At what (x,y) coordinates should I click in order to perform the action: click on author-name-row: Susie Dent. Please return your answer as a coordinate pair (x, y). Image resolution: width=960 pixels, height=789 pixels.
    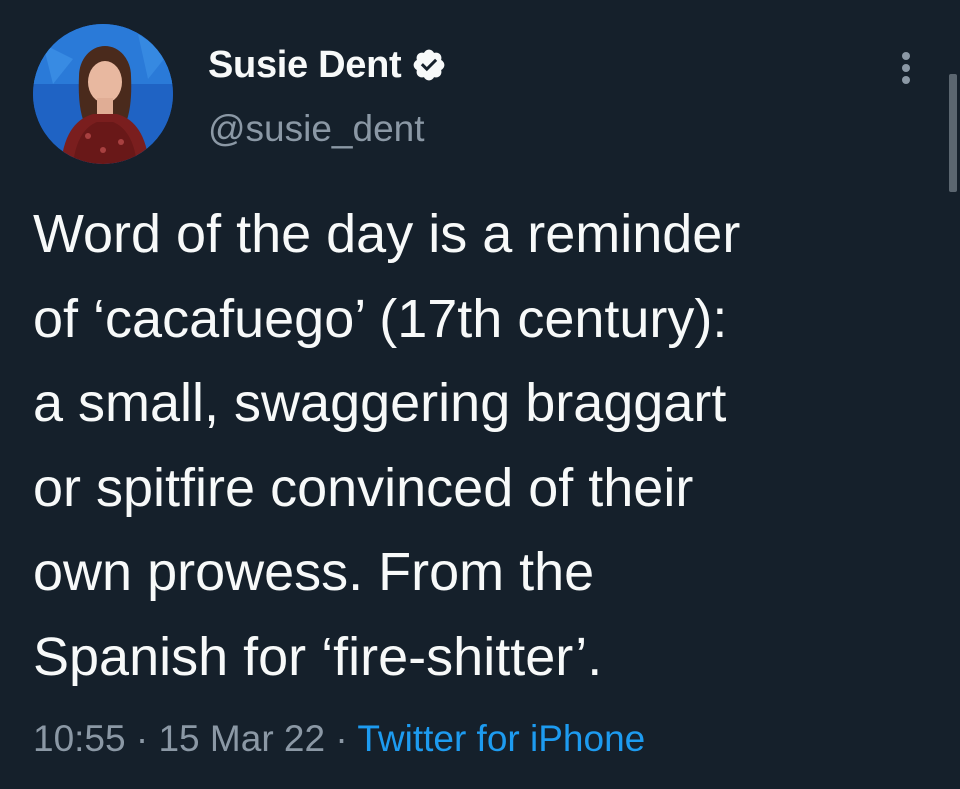
    Looking at the image, I should click on (327, 65).